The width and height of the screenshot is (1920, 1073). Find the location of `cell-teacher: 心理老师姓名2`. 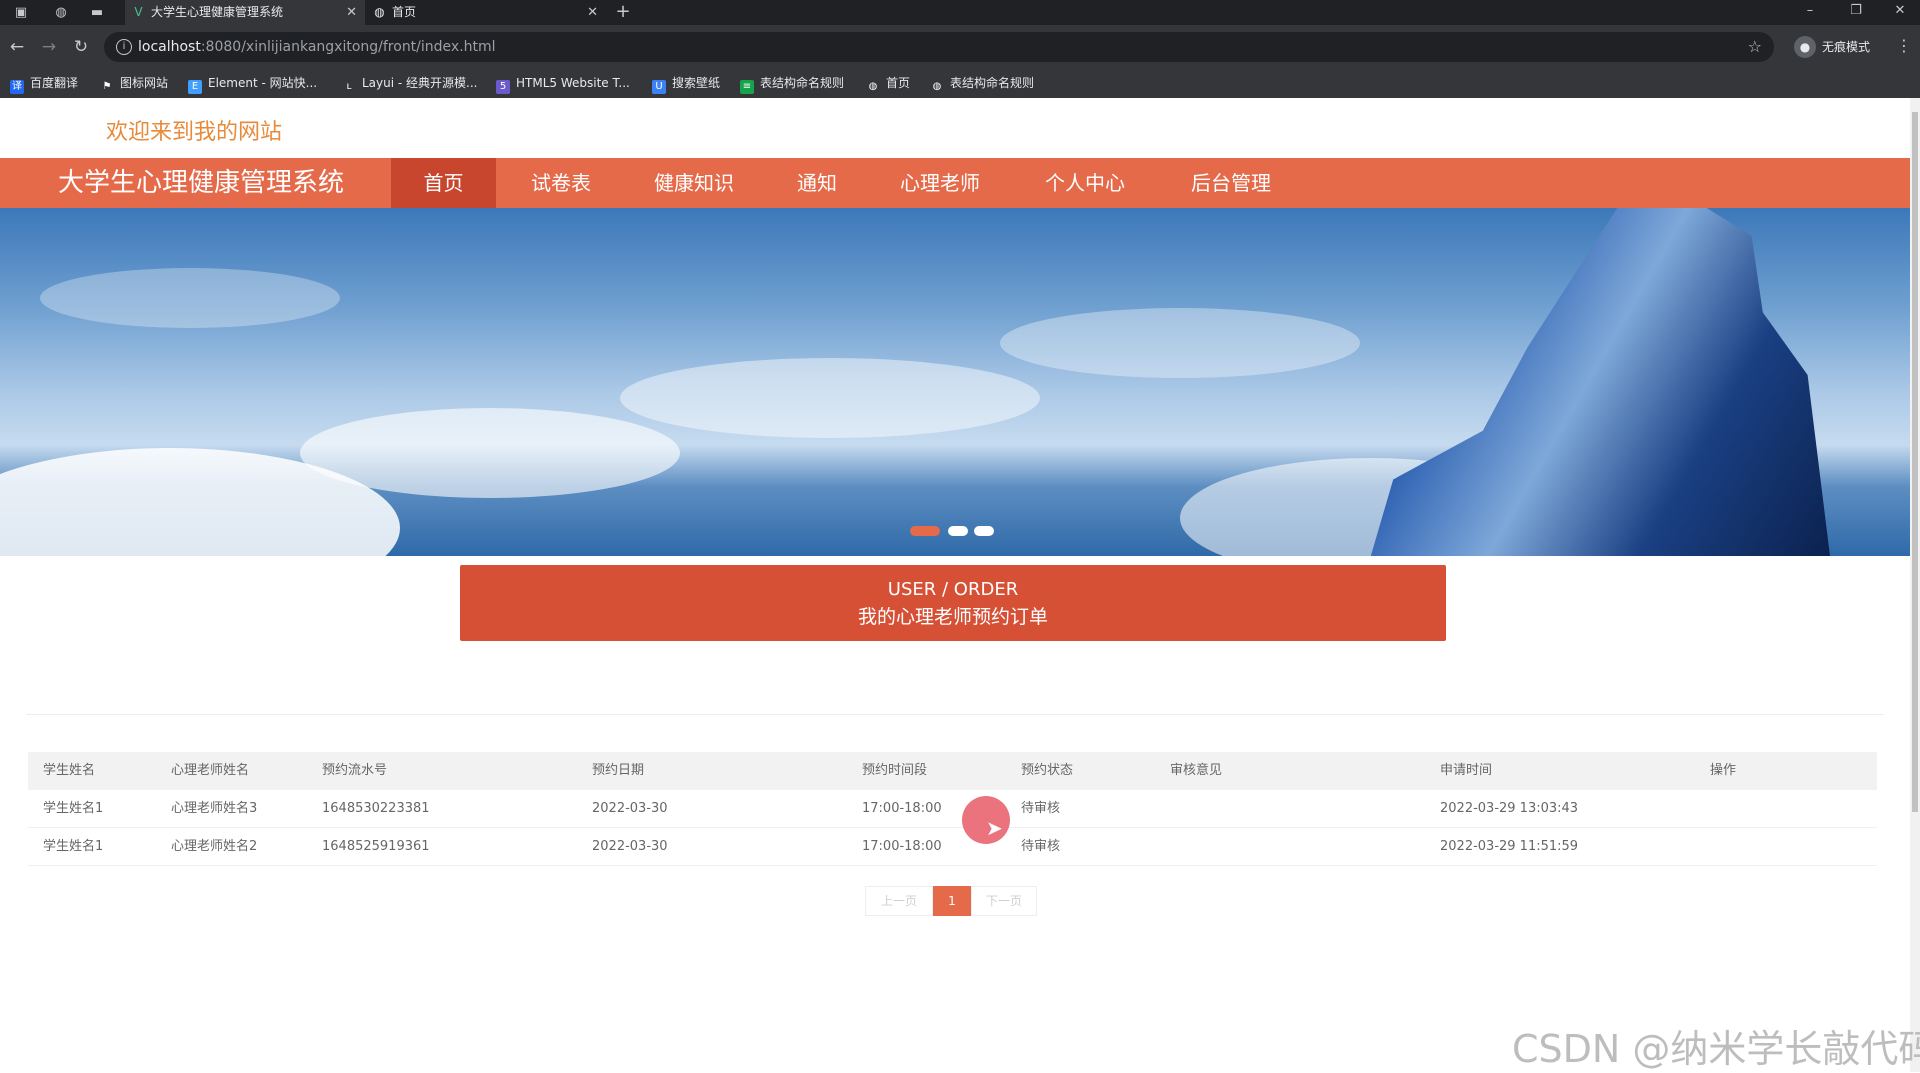

cell-teacher: 心理老师姓名2 is located at coordinates (214, 846).